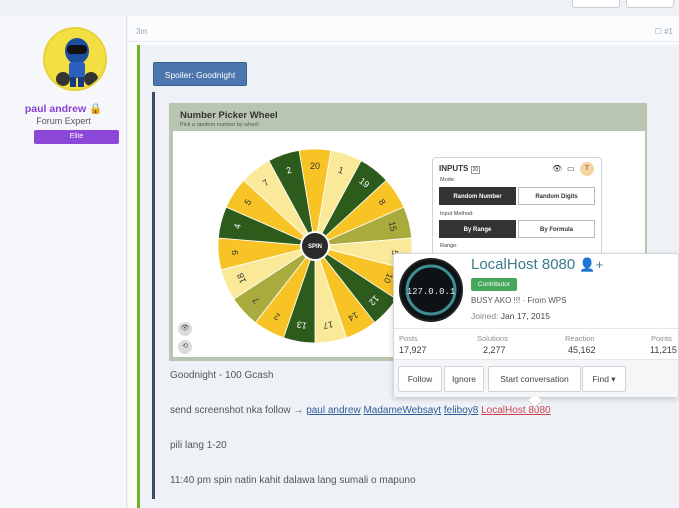  I want to click on eye-icon: 👁, so click(185, 329).